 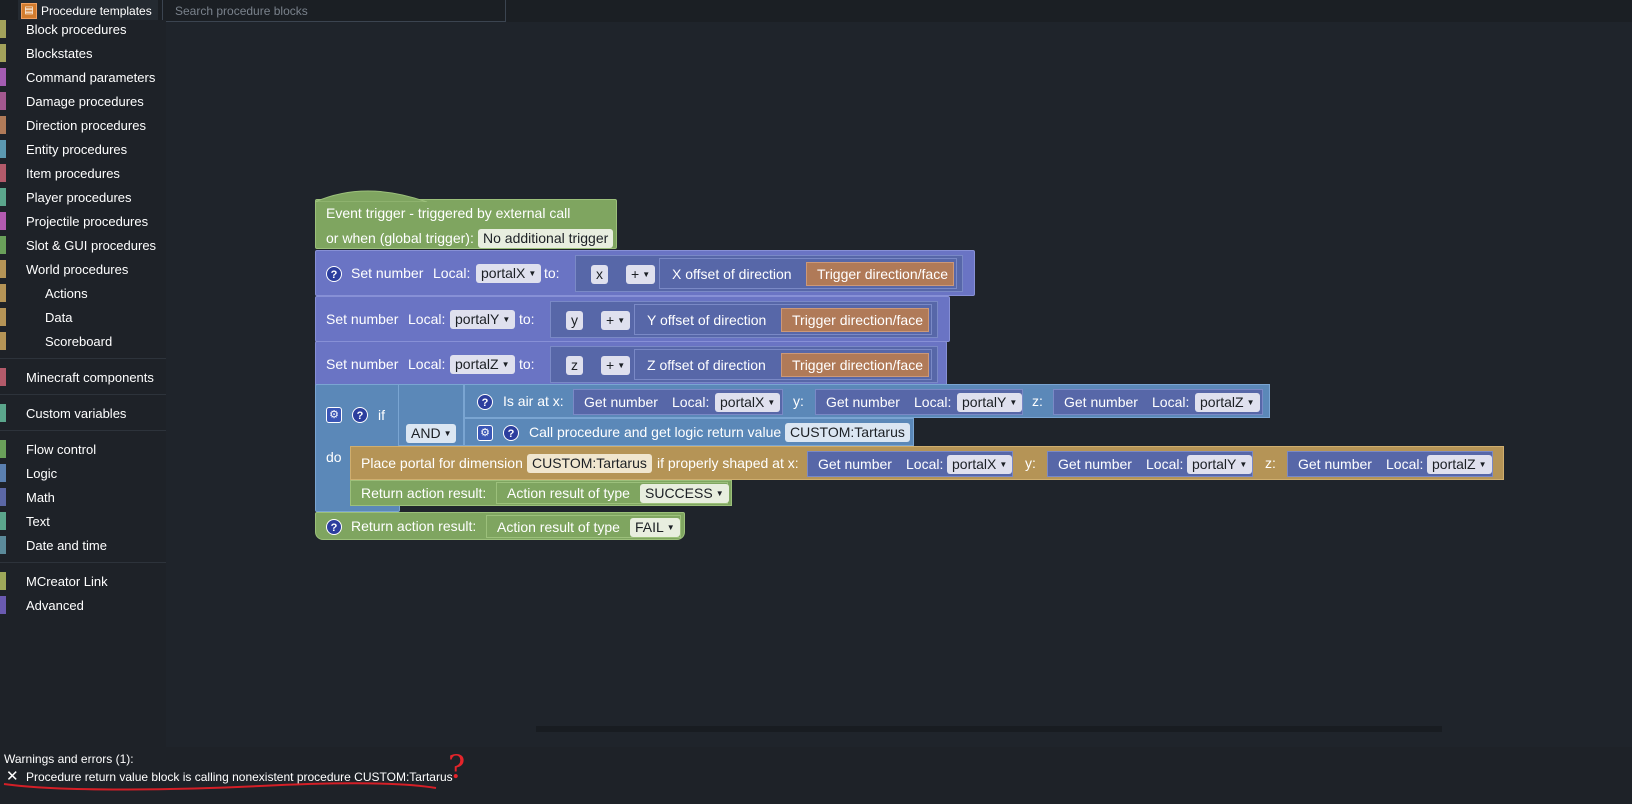 I want to click on category-player-procedures: Player procedures, so click(x=83, y=197).